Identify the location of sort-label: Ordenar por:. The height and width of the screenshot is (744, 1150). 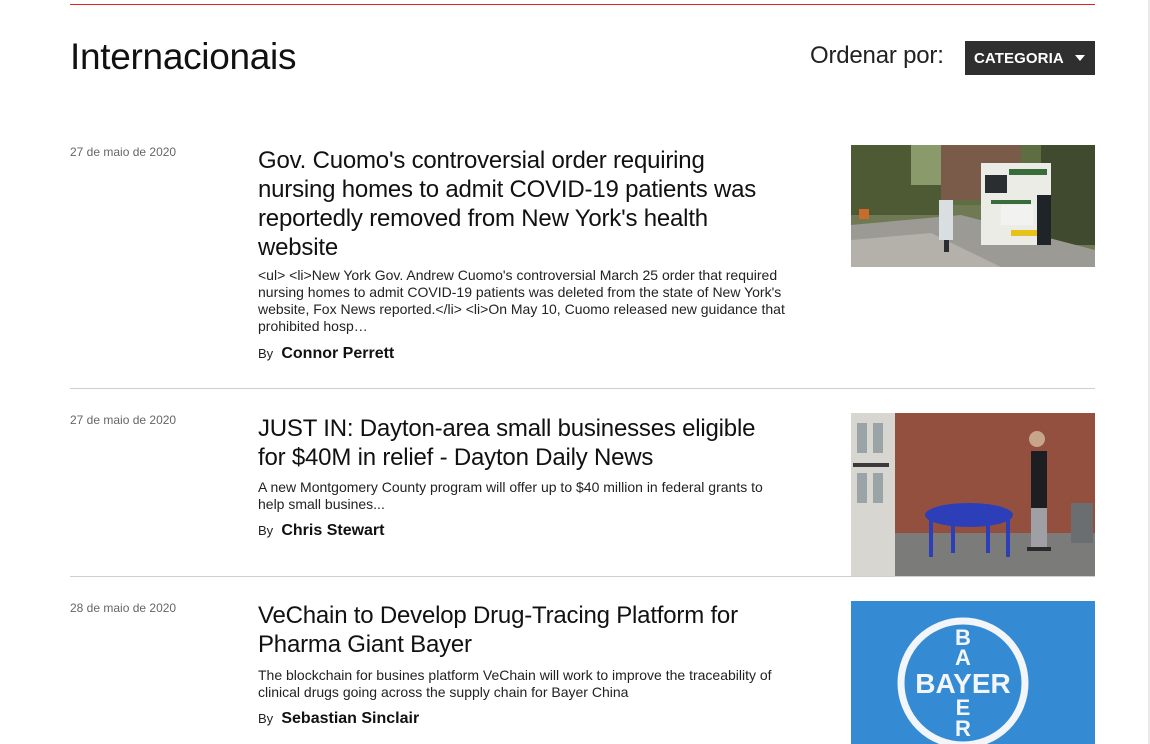
(877, 55).